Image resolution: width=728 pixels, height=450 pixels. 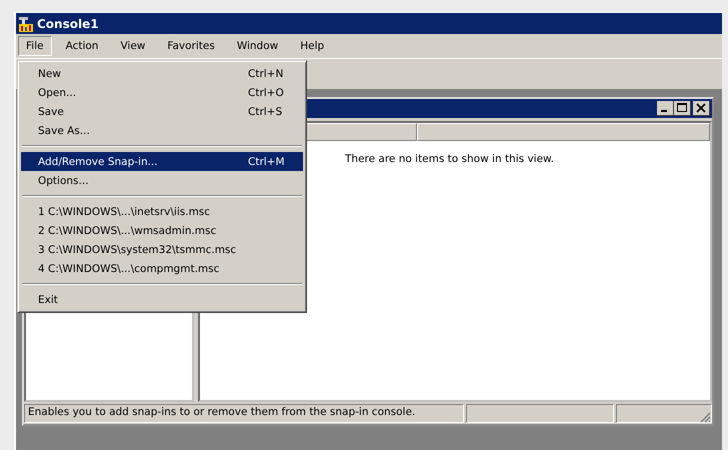 What do you see at coordinates (162, 92) in the screenshot?
I see `menu-item: Open... Ctrl+O` at bounding box center [162, 92].